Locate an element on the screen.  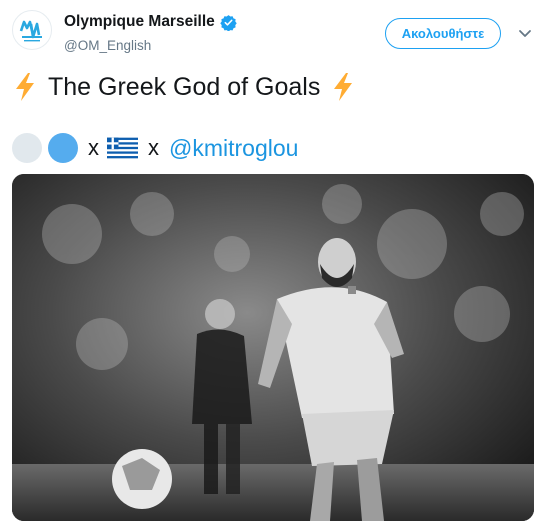
display-name: Olympique Marseille is located at coordinates (139, 22).